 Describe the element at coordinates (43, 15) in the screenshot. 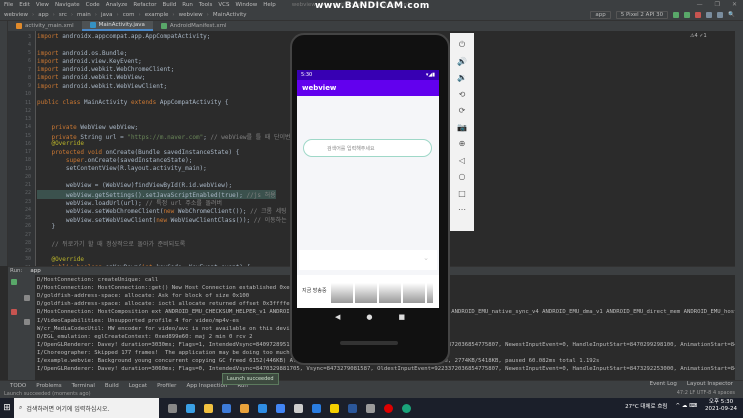

I see `breadcrumb-item: app` at that location.